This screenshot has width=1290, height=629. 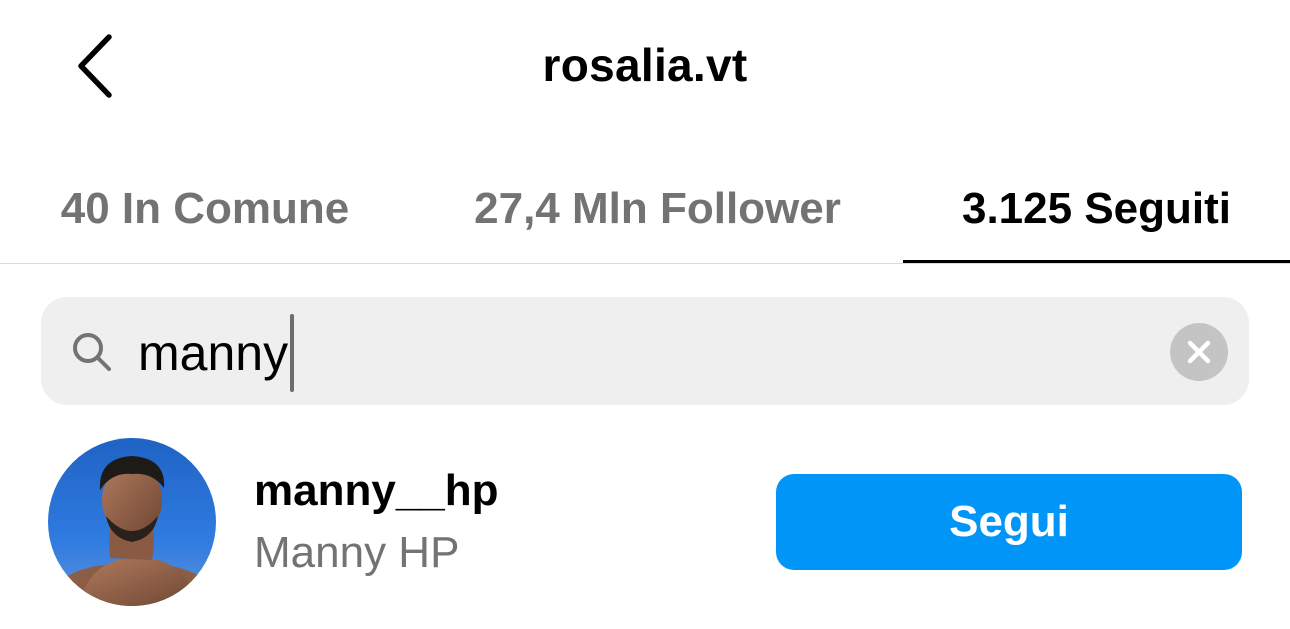 I want to click on tab-in-comune: 40 In Comune, so click(x=205, y=209).